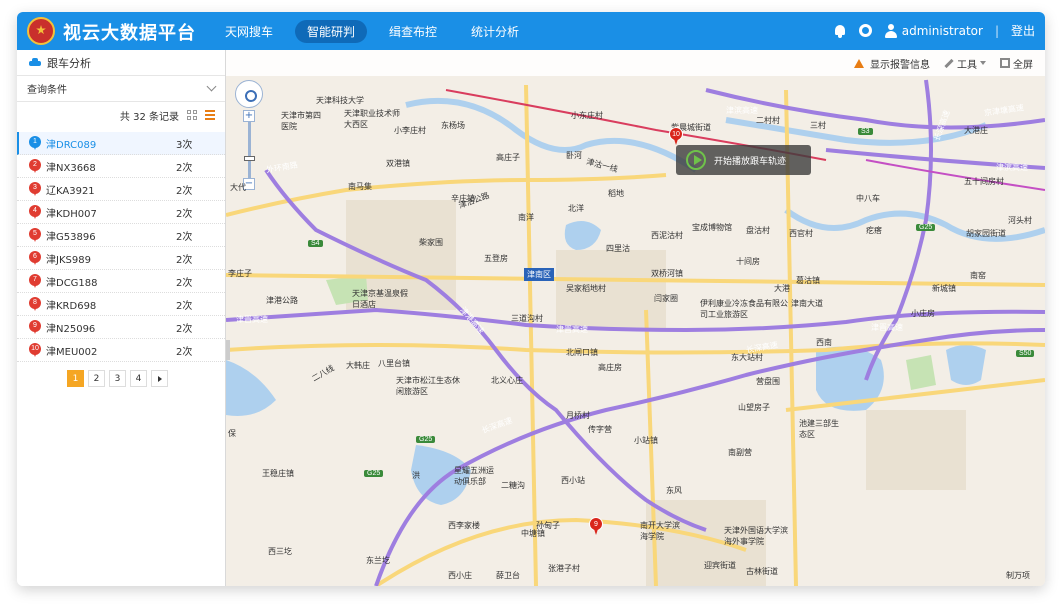 Image resolution: width=1061 pixels, height=607 pixels. What do you see at coordinates (892, 63) in the screenshot?
I see `show-alarm-toggle: 显示报警信息` at bounding box center [892, 63].